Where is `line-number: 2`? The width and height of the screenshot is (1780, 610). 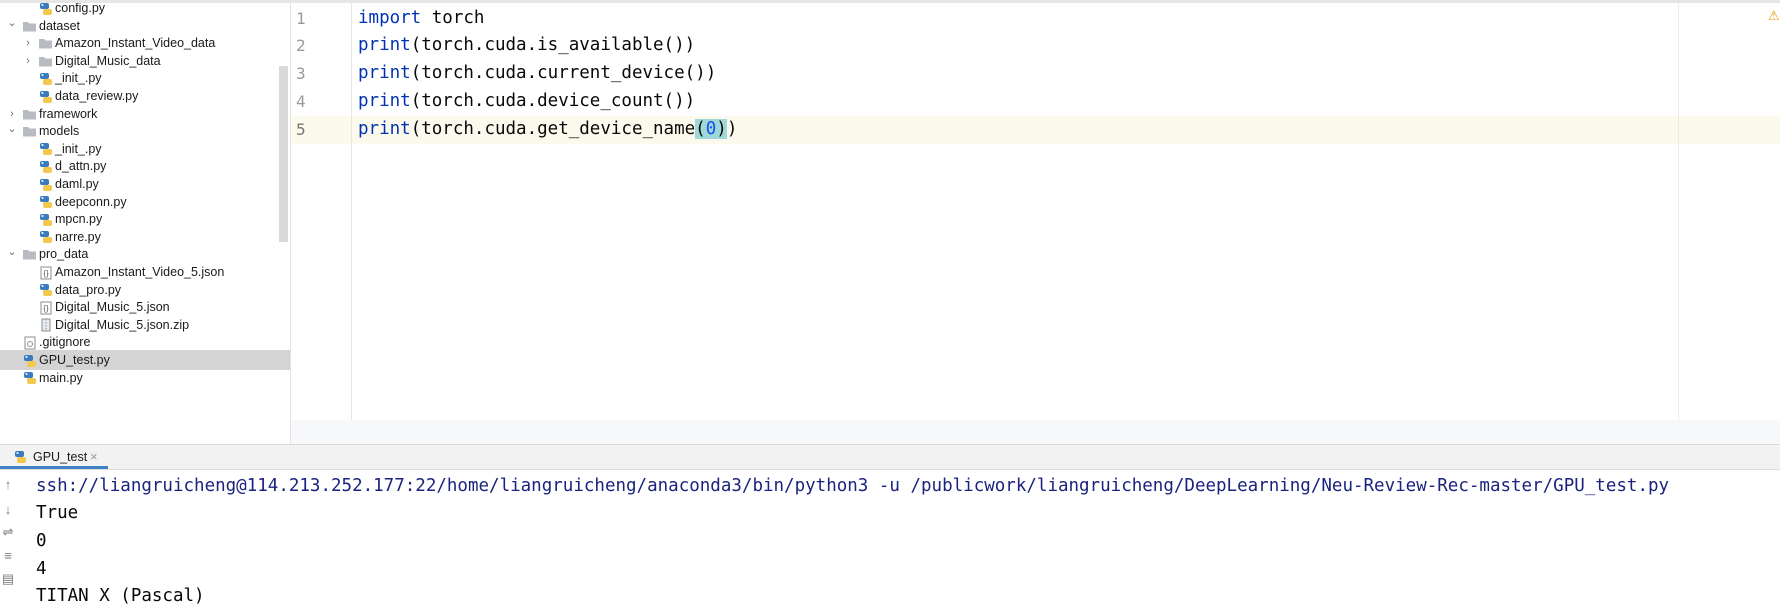
line-number: 2 is located at coordinates (301, 45).